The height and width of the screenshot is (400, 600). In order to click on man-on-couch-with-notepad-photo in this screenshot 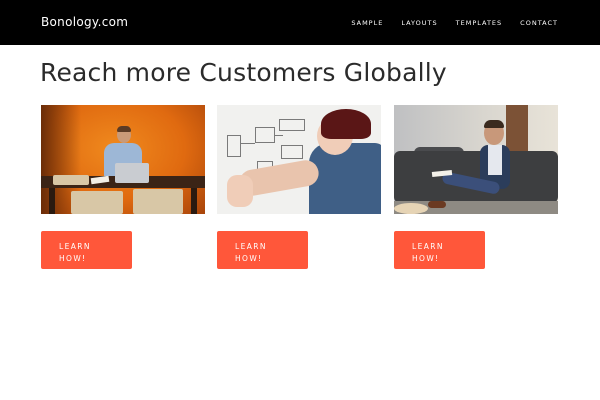, I will do `click(476, 159)`.